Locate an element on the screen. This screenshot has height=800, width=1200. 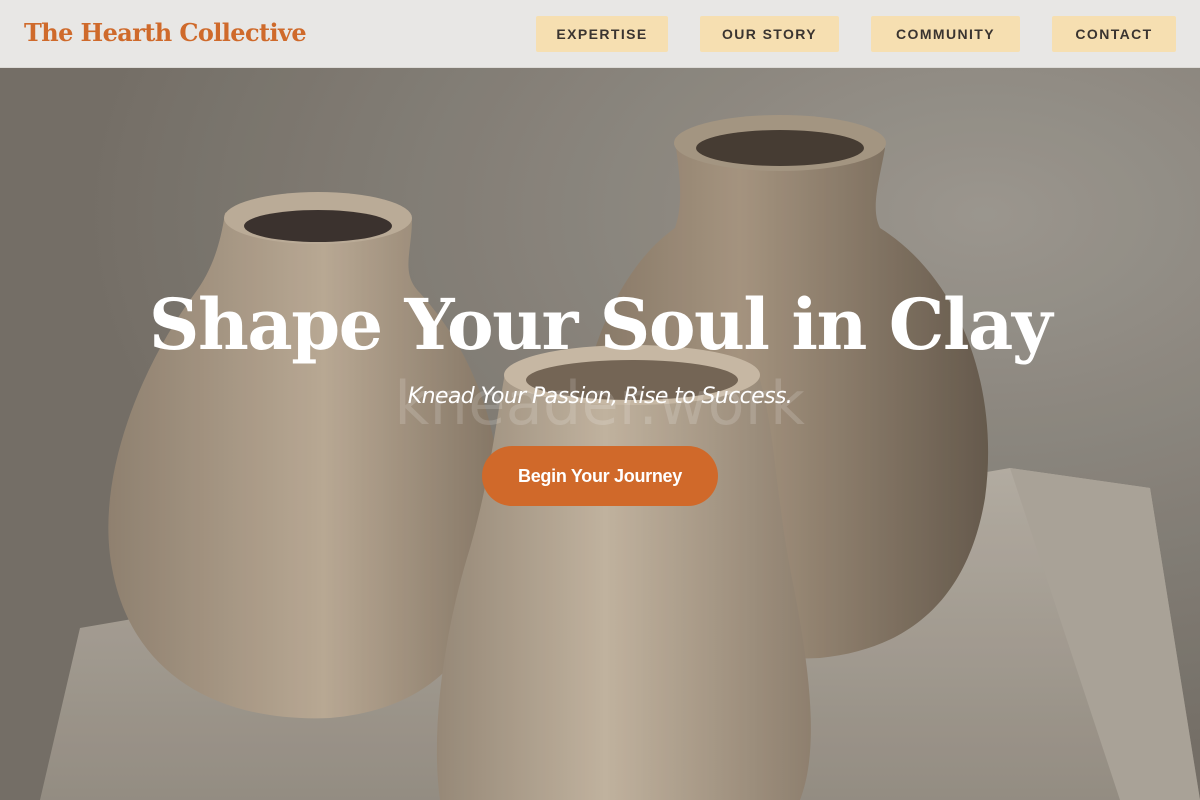
brand-logo: The Hearth Collective is located at coordinates (165, 32).